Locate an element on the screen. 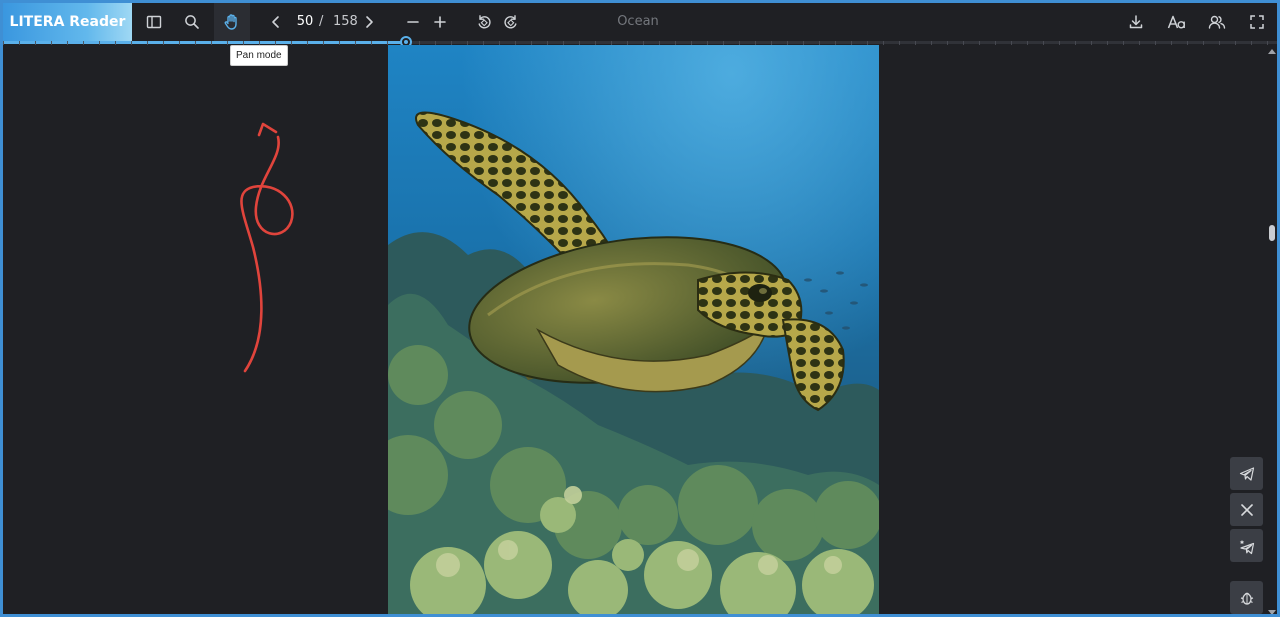  users-icon is located at coordinates (1217, 22).